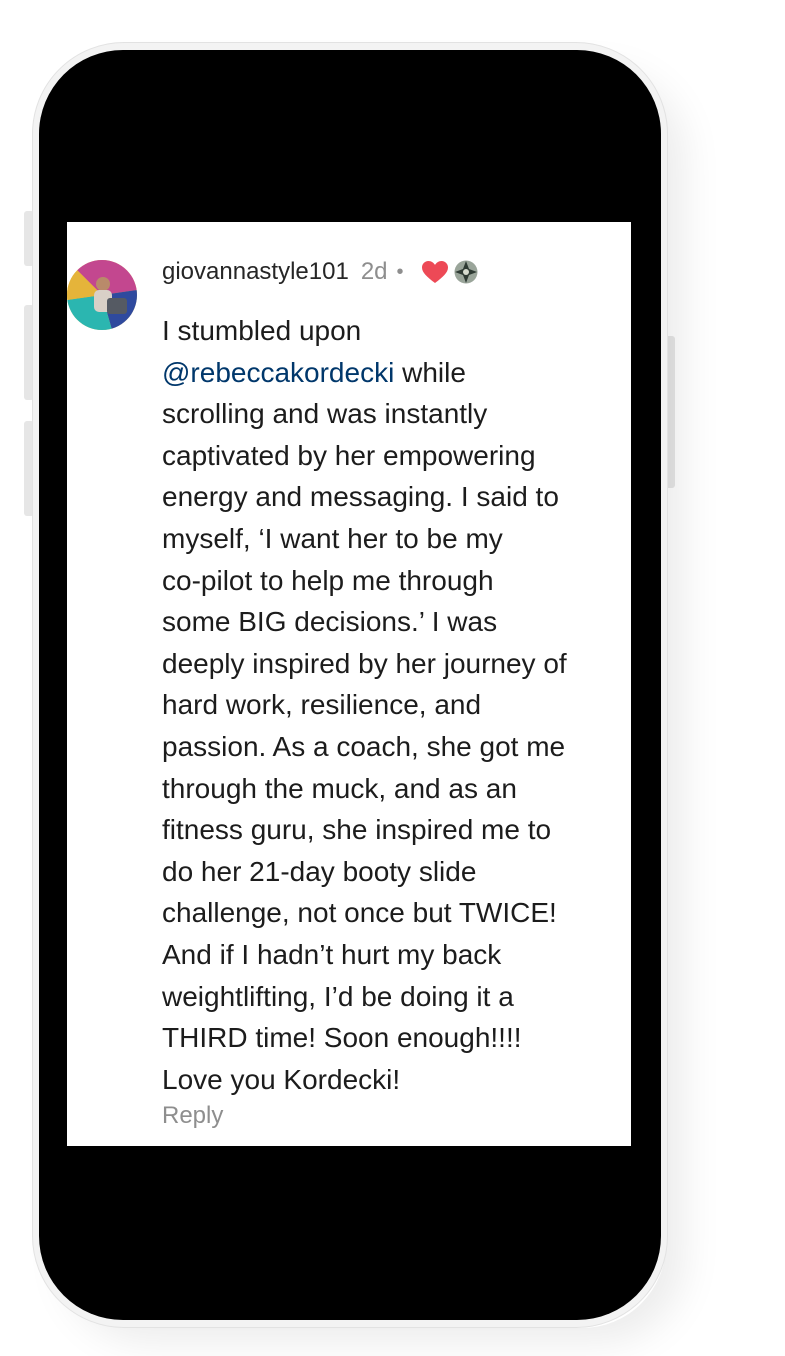 The image size is (785, 1356). I want to click on comment-line: passion. As a coach, she got me, so click(364, 746).